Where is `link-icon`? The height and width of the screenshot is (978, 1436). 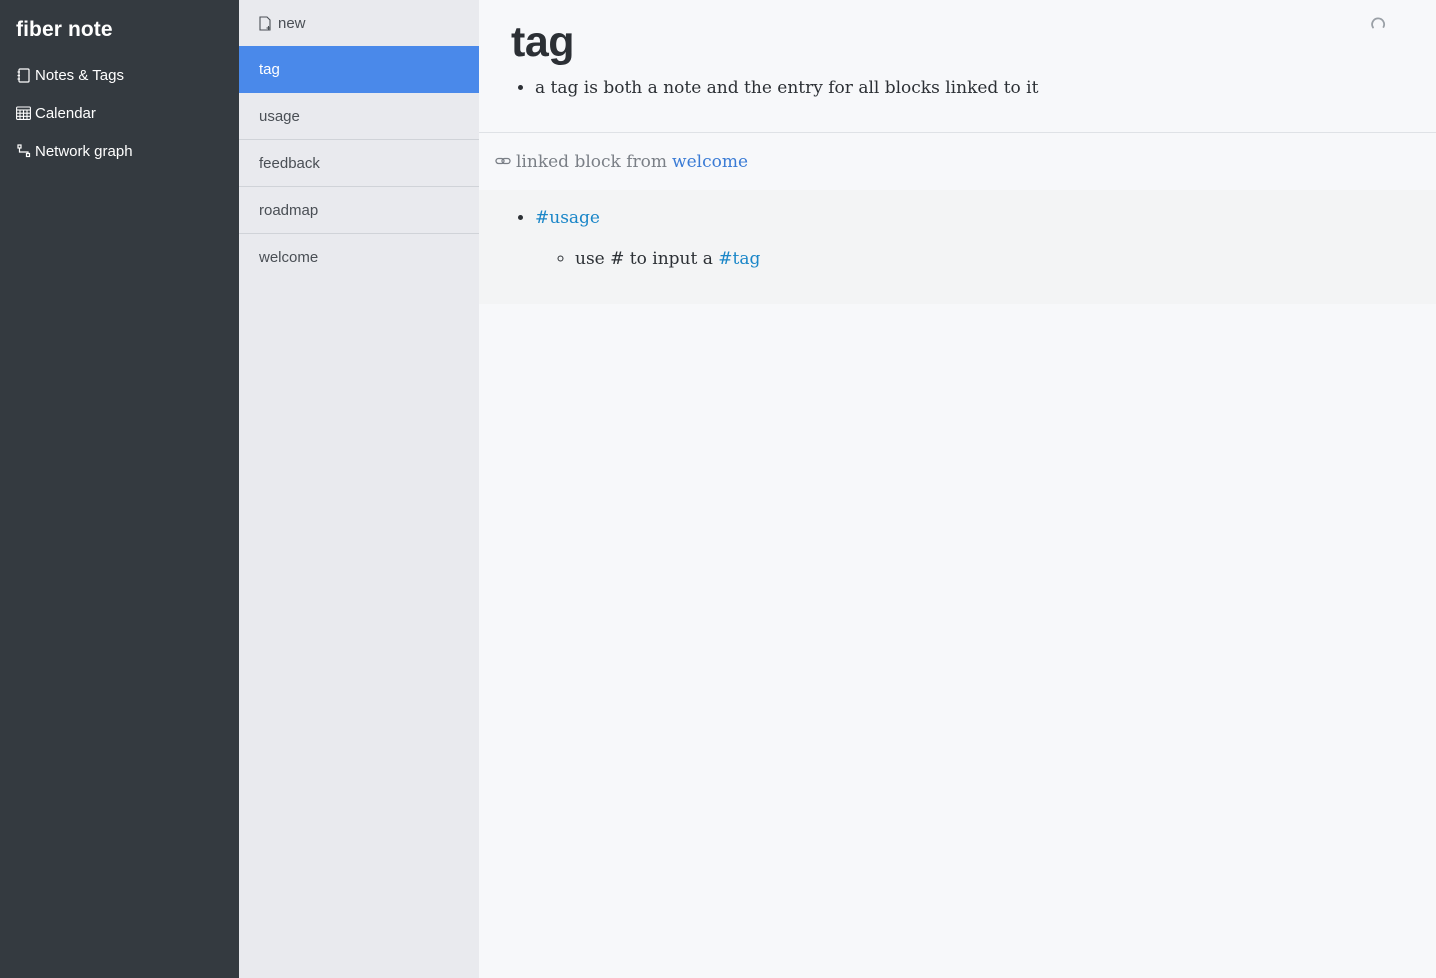
link-icon is located at coordinates (503, 162).